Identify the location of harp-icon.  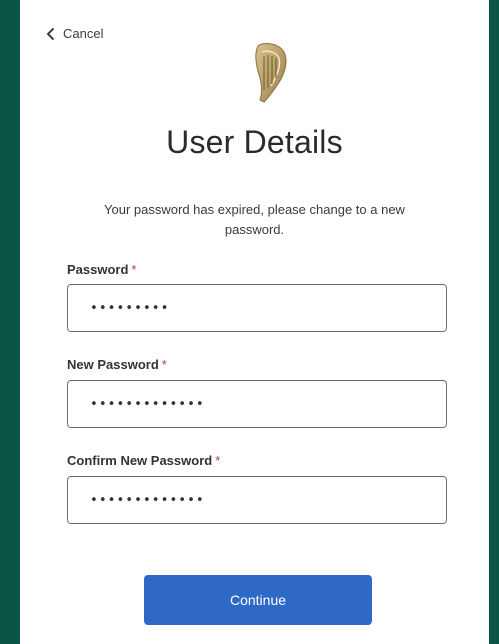
(271, 72).